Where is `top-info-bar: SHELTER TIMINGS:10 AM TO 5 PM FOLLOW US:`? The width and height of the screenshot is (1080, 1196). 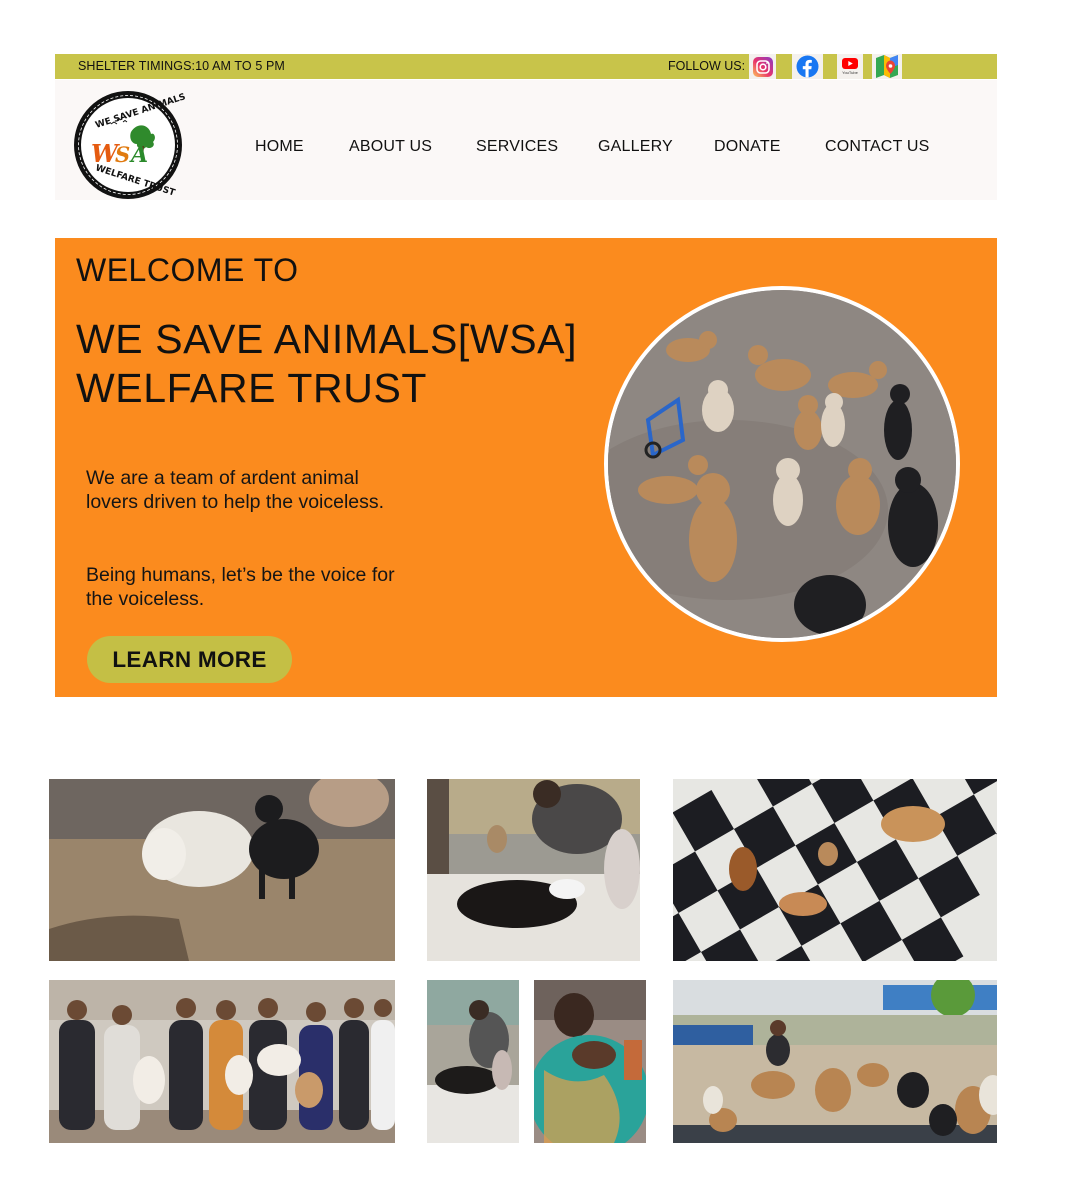 top-info-bar: SHELTER TIMINGS:10 AM TO 5 PM FOLLOW US: is located at coordinates (526, 66).